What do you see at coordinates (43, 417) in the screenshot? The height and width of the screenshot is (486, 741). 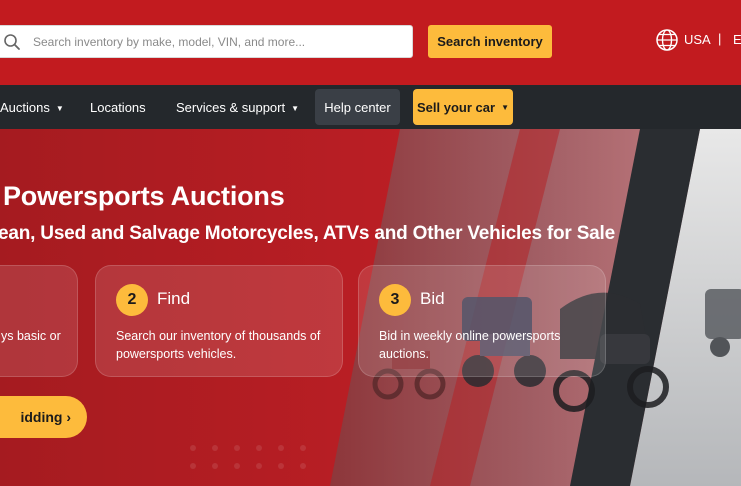 I see `start-bidding-button: idding ›` at bounding box center [43, 417].